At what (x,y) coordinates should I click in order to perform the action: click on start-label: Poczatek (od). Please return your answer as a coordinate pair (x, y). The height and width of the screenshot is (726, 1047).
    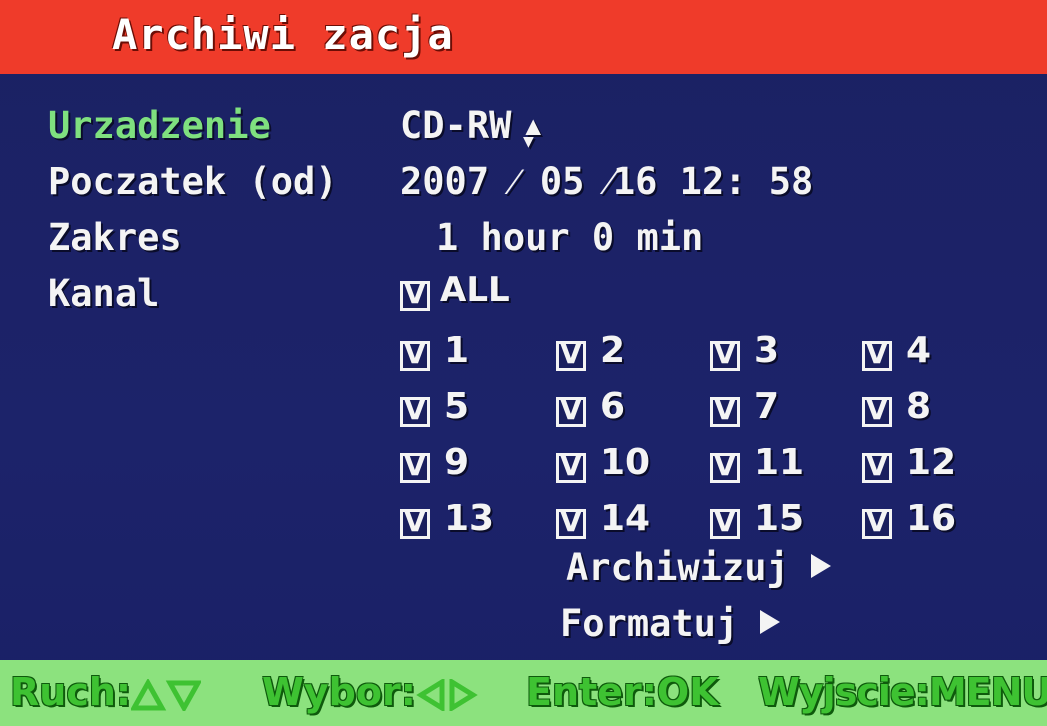
    Looking at the image, I should click on (193, 181).